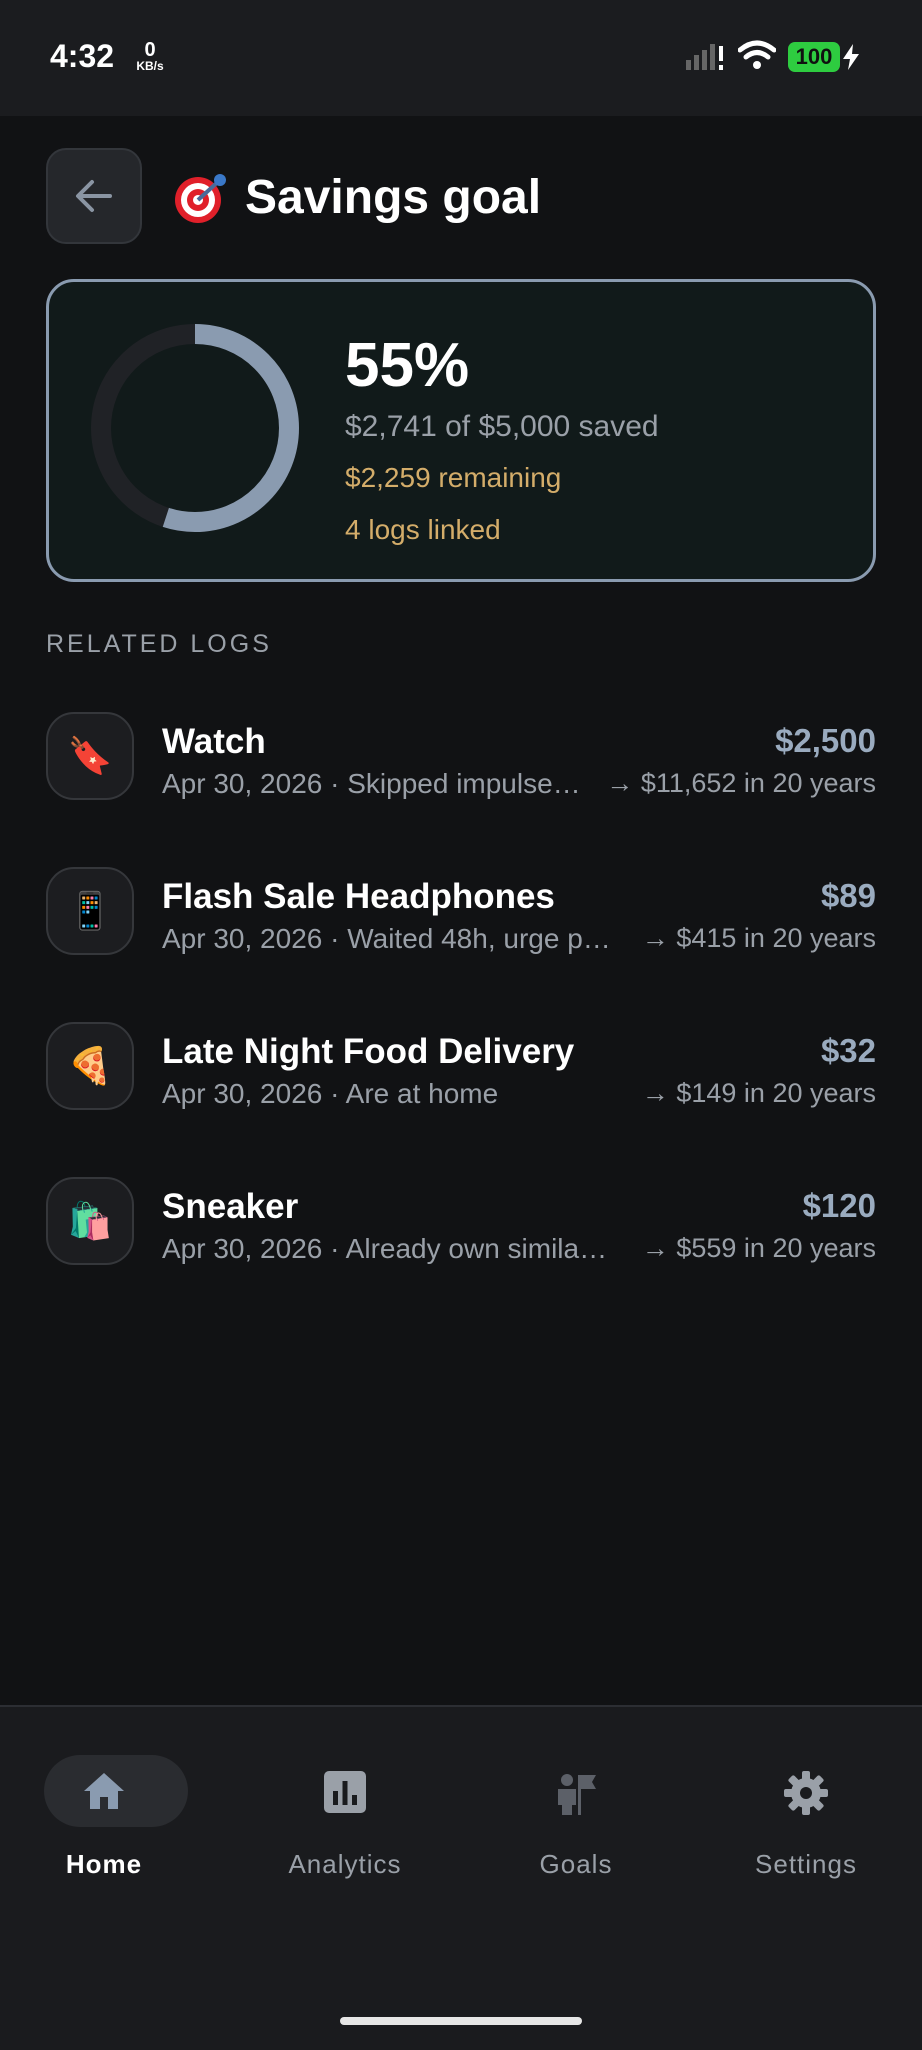 The height and width of the screenshot is (2050, 922). Describe the element at coordinates (758, 1248) in the screenshot. I see `log-projection: → $559 in 20 years` at that location.